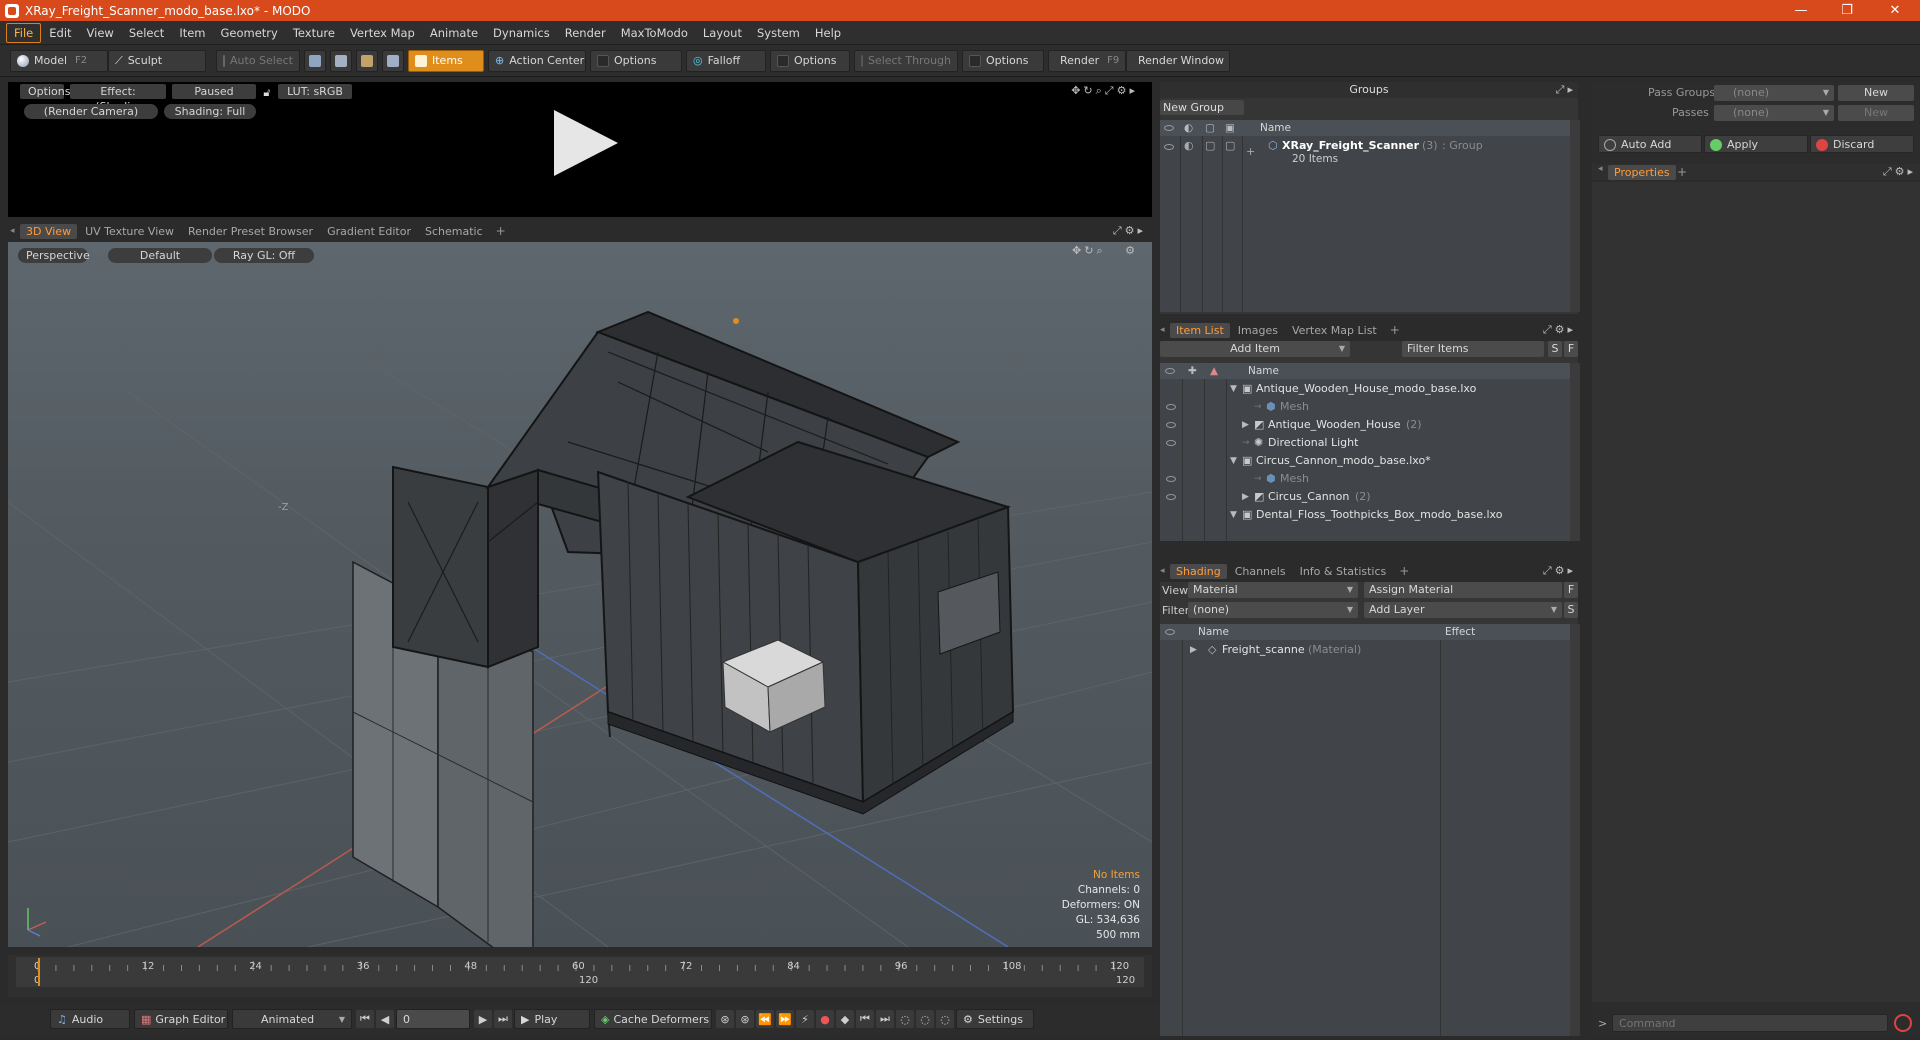 The image size is (1920, 1040). I want to click on view-dropdown: Material ▼, so click(1273, 590).